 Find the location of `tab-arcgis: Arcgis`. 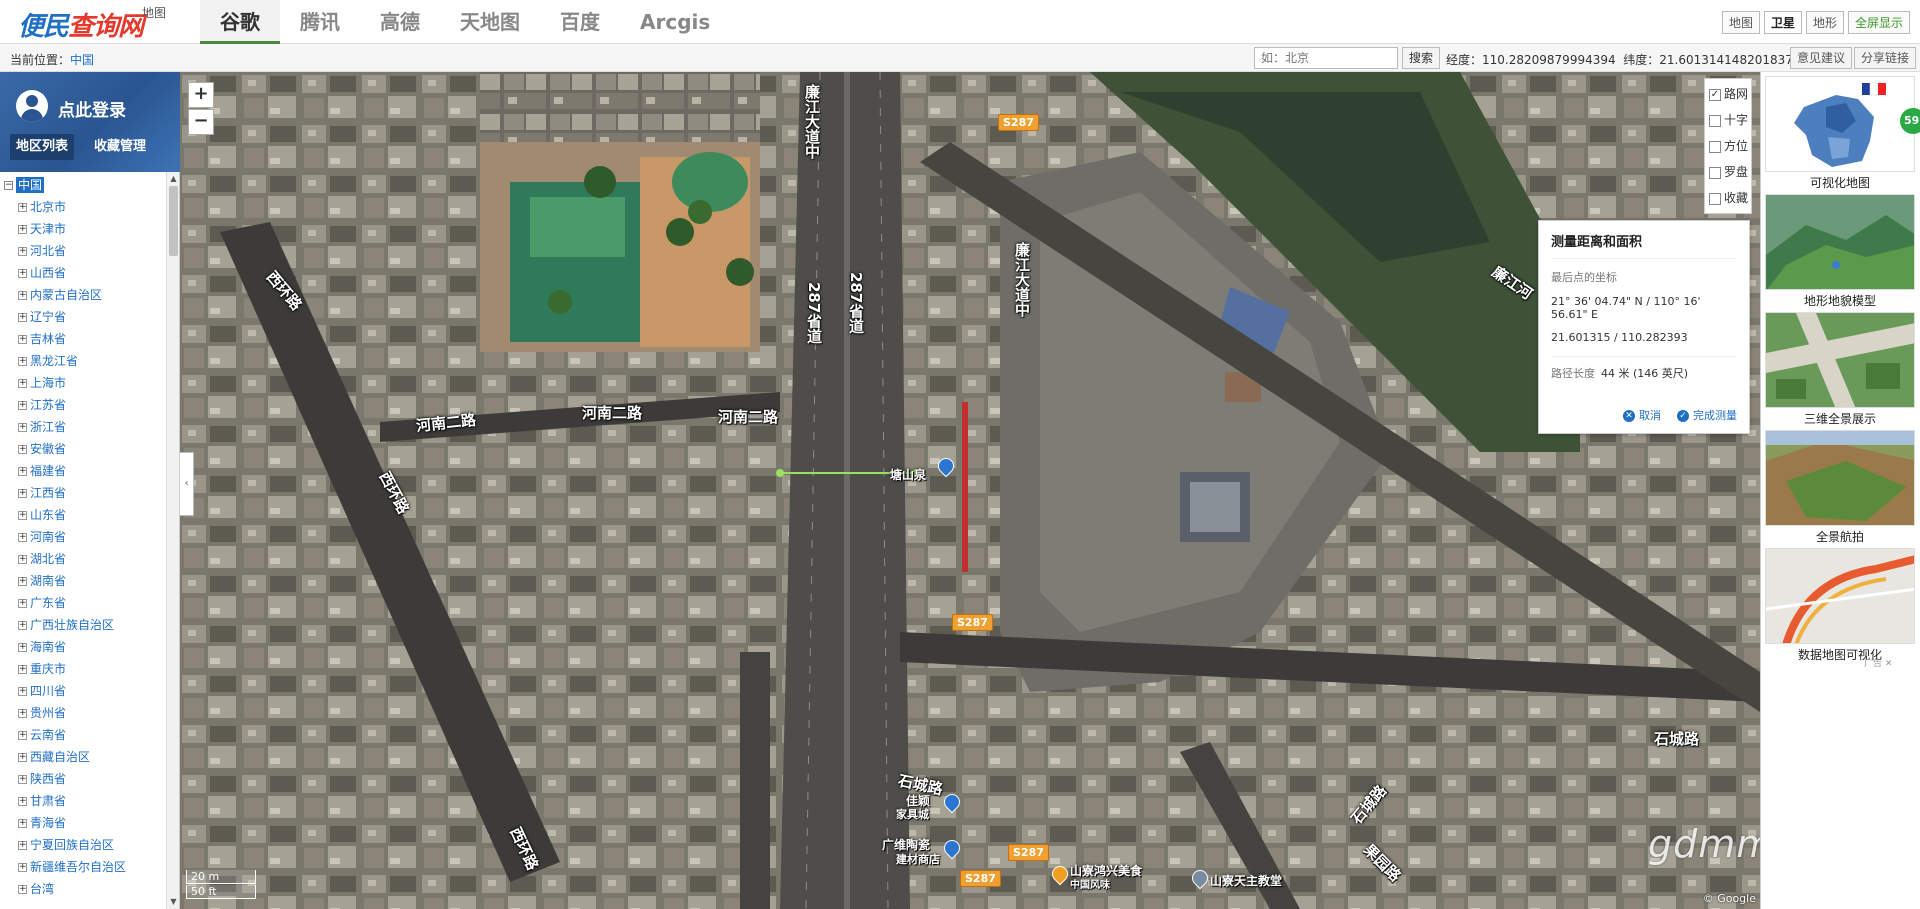

tab-arcgis: Arcgis is located at coordinates (675, 22).